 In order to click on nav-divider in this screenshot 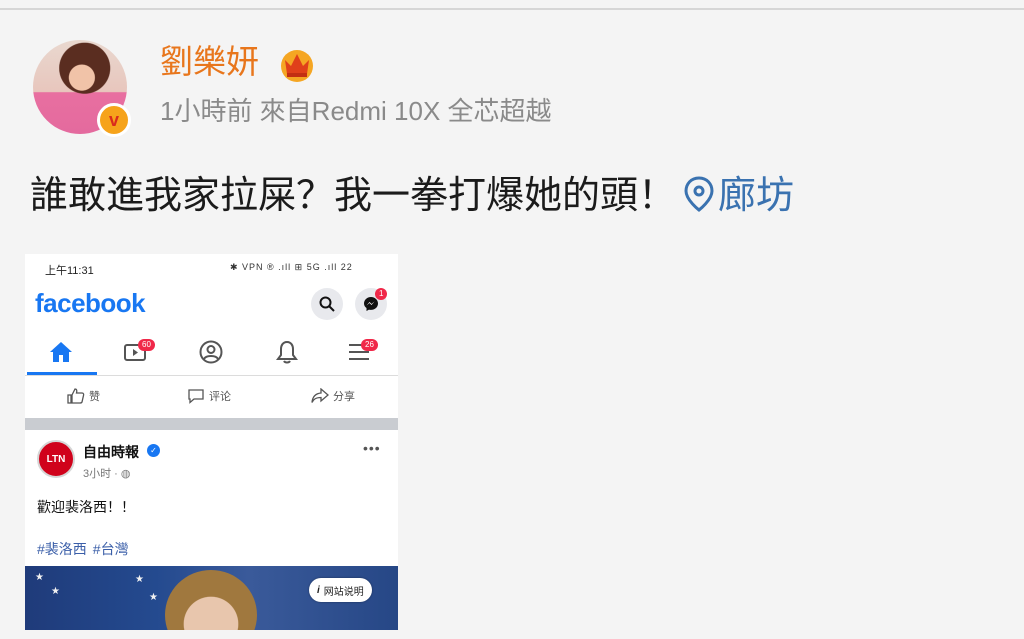, I will do `click(211, 375)`.